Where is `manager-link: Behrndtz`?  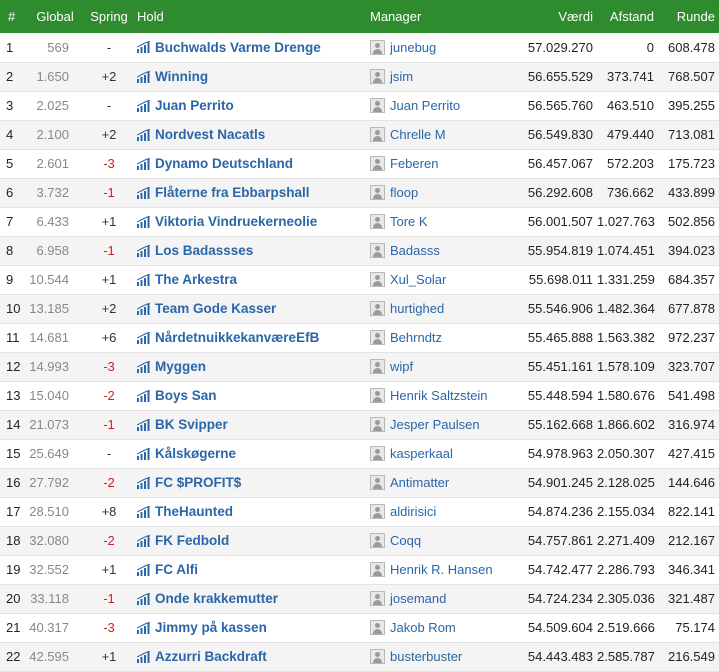
manager-link: Behrndtz is located at coordinates (416, 337).